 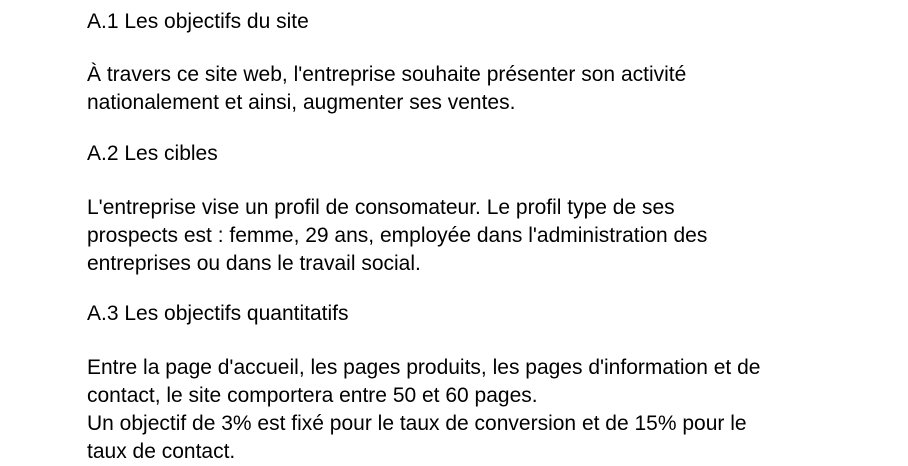 I want to click on paragraph-line: taux de contact., so click(x=161, y=451).